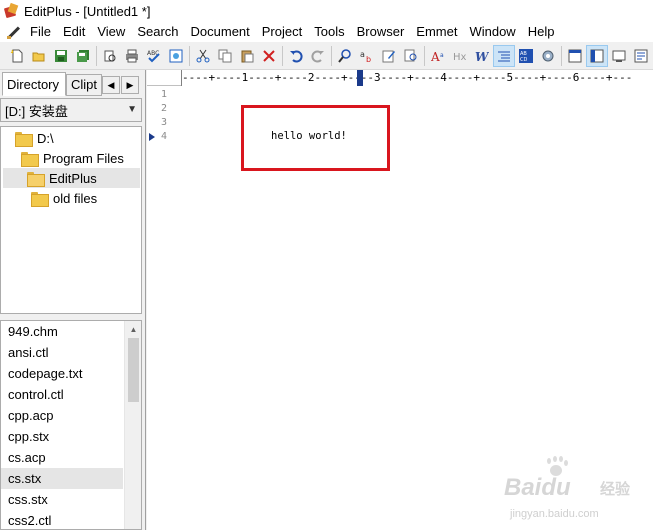  I want to click on editplus-logo-icon, so click(11, 11).